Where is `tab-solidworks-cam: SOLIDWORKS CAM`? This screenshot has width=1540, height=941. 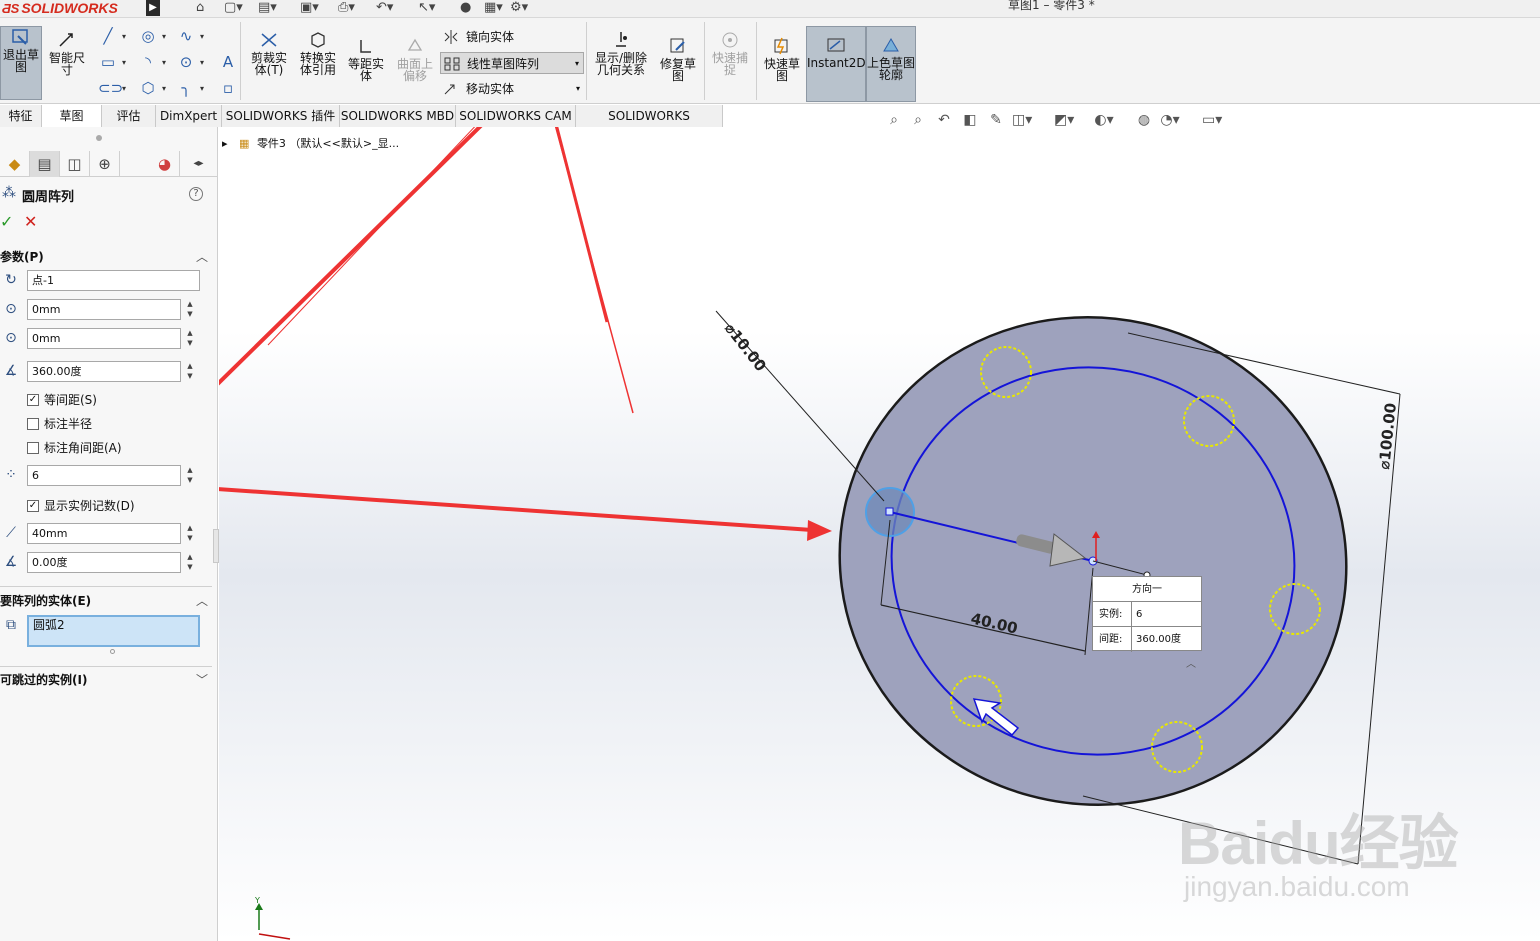
tab-solidworks-cam: SOLIDWORKS CAM is located at coordinates (516, 116).